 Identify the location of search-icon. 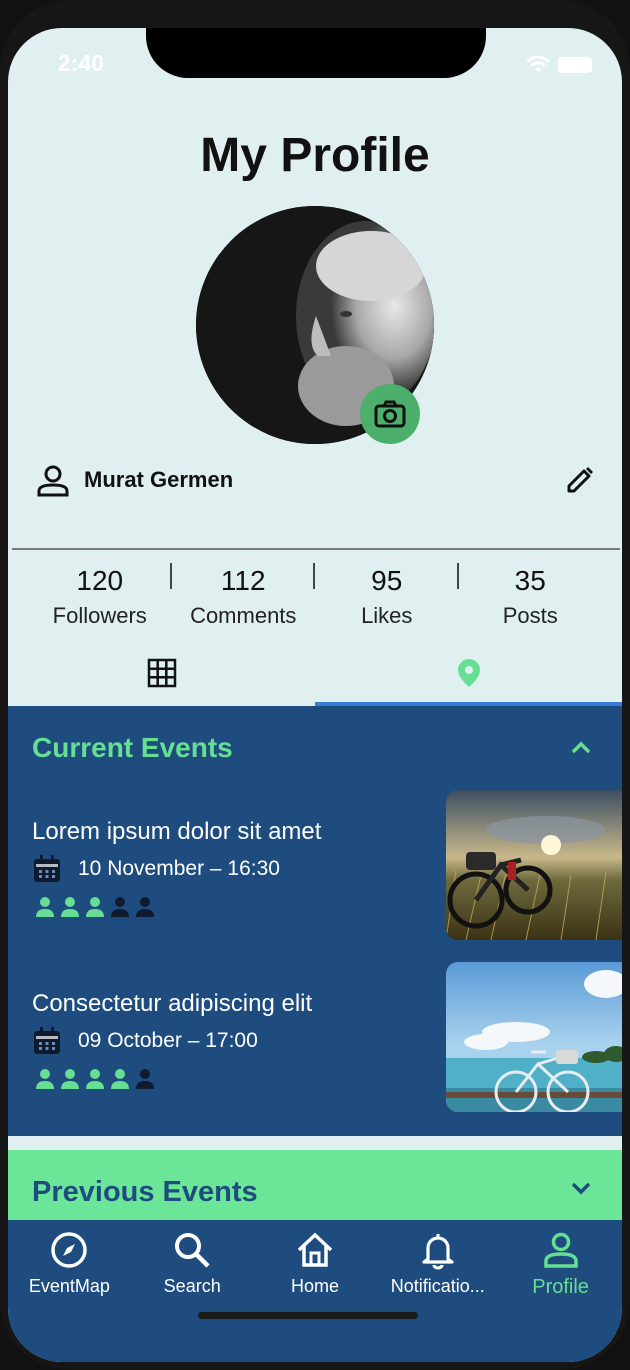
(192, 1250).